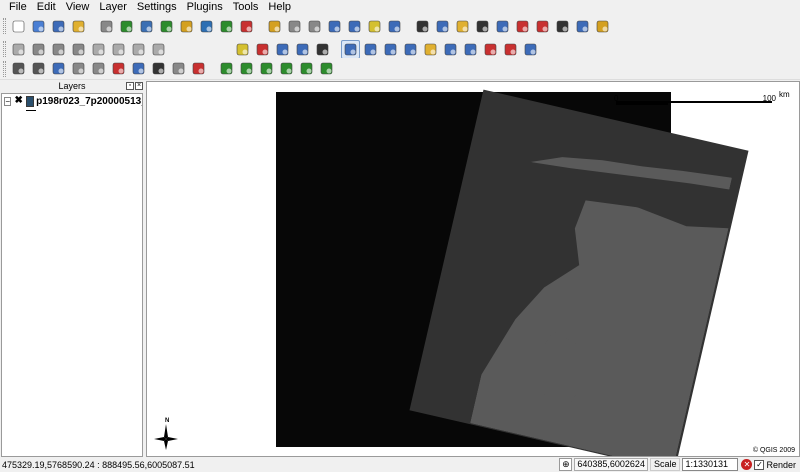 The width and height of the screenshot is (800, 472). I want to click on zoom-next-button, so click(490, 49).